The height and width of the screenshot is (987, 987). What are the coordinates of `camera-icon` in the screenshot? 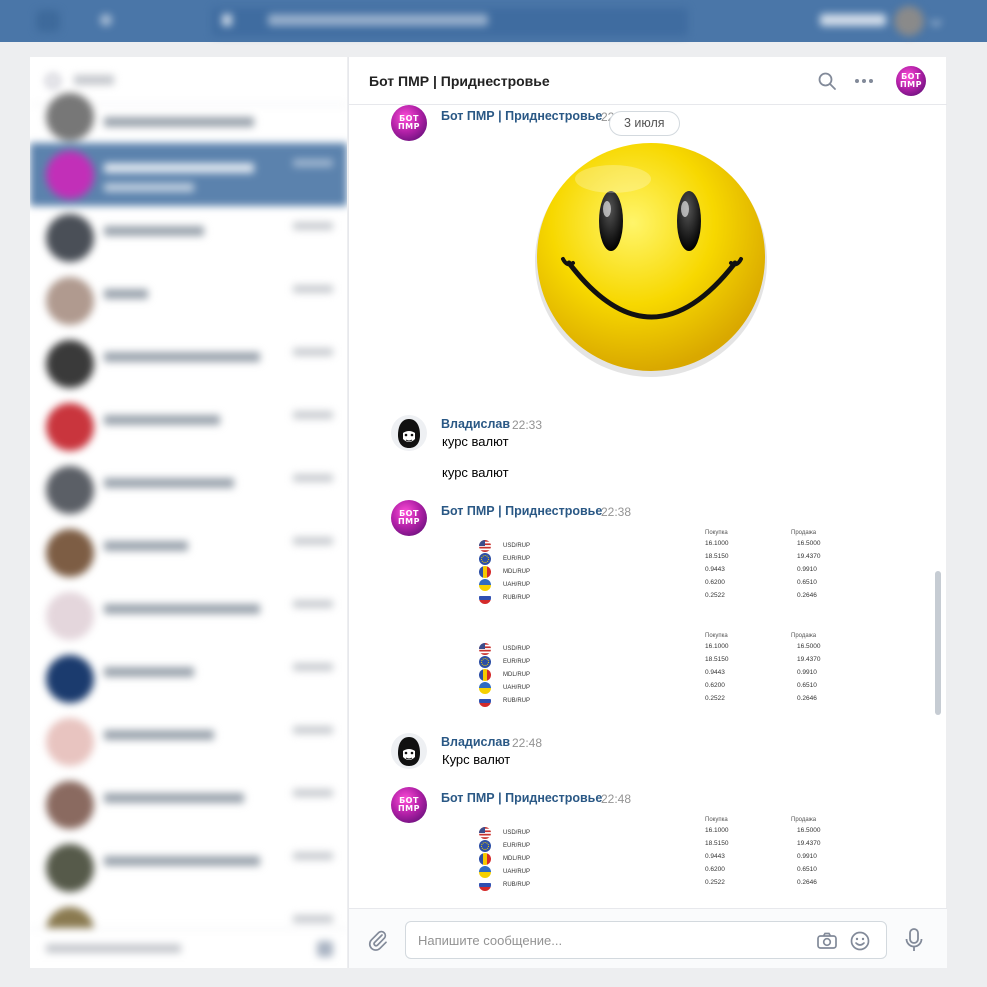 It's located at (827, 941).